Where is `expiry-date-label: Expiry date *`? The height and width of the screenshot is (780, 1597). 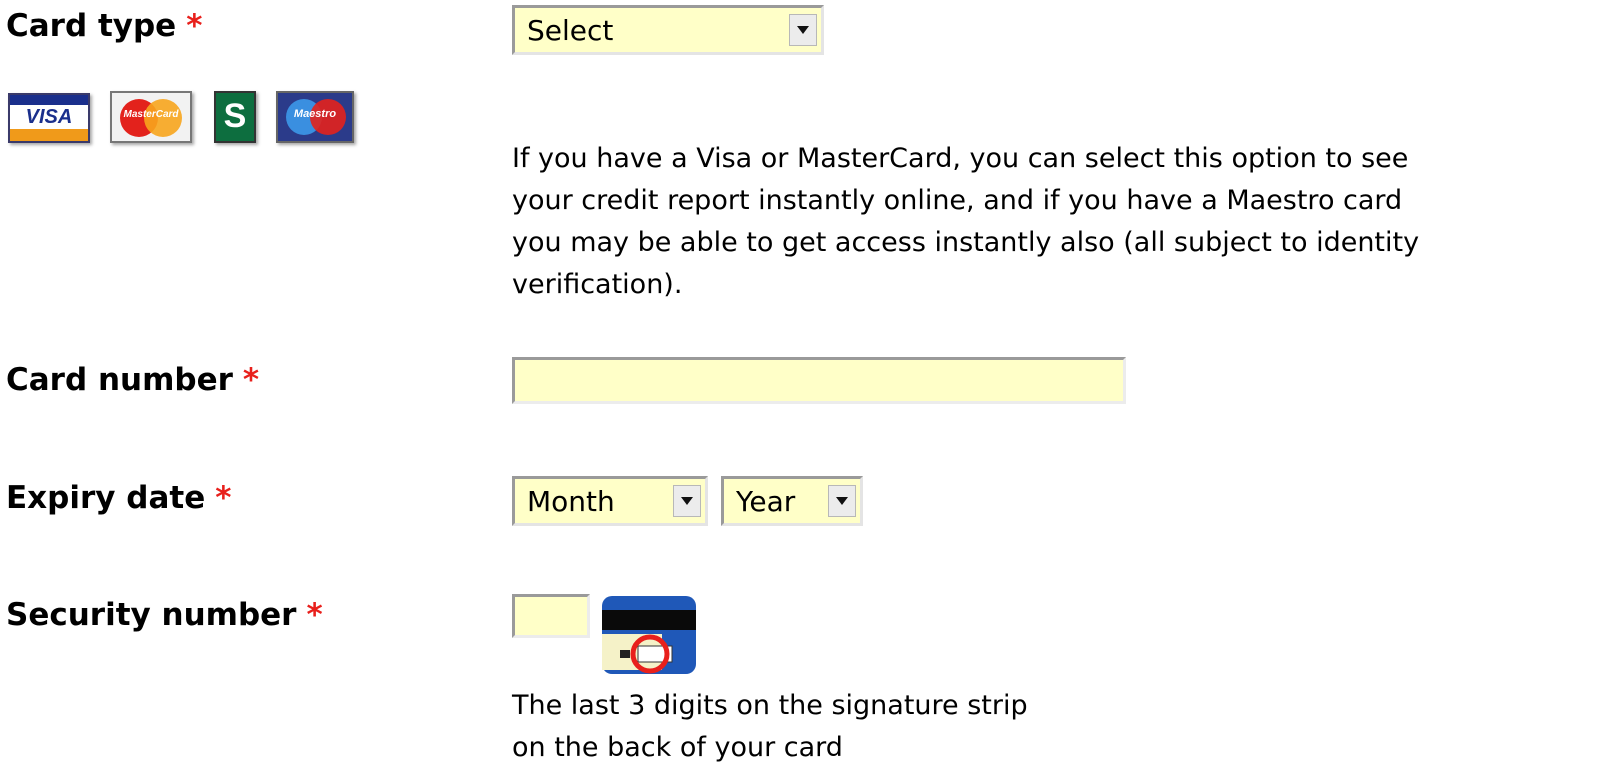
expiry-date-label: Expiry date * is located at coordinates (118, 498).